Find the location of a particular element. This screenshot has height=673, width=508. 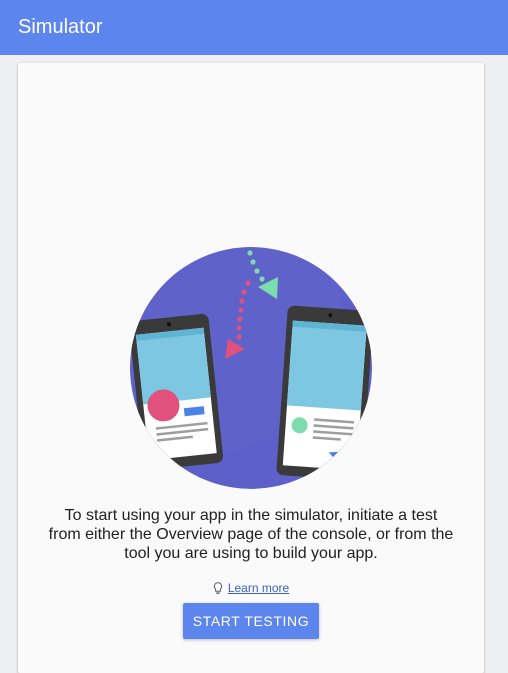

learn-more-row: Learn more is located at coordinates (251, 588).